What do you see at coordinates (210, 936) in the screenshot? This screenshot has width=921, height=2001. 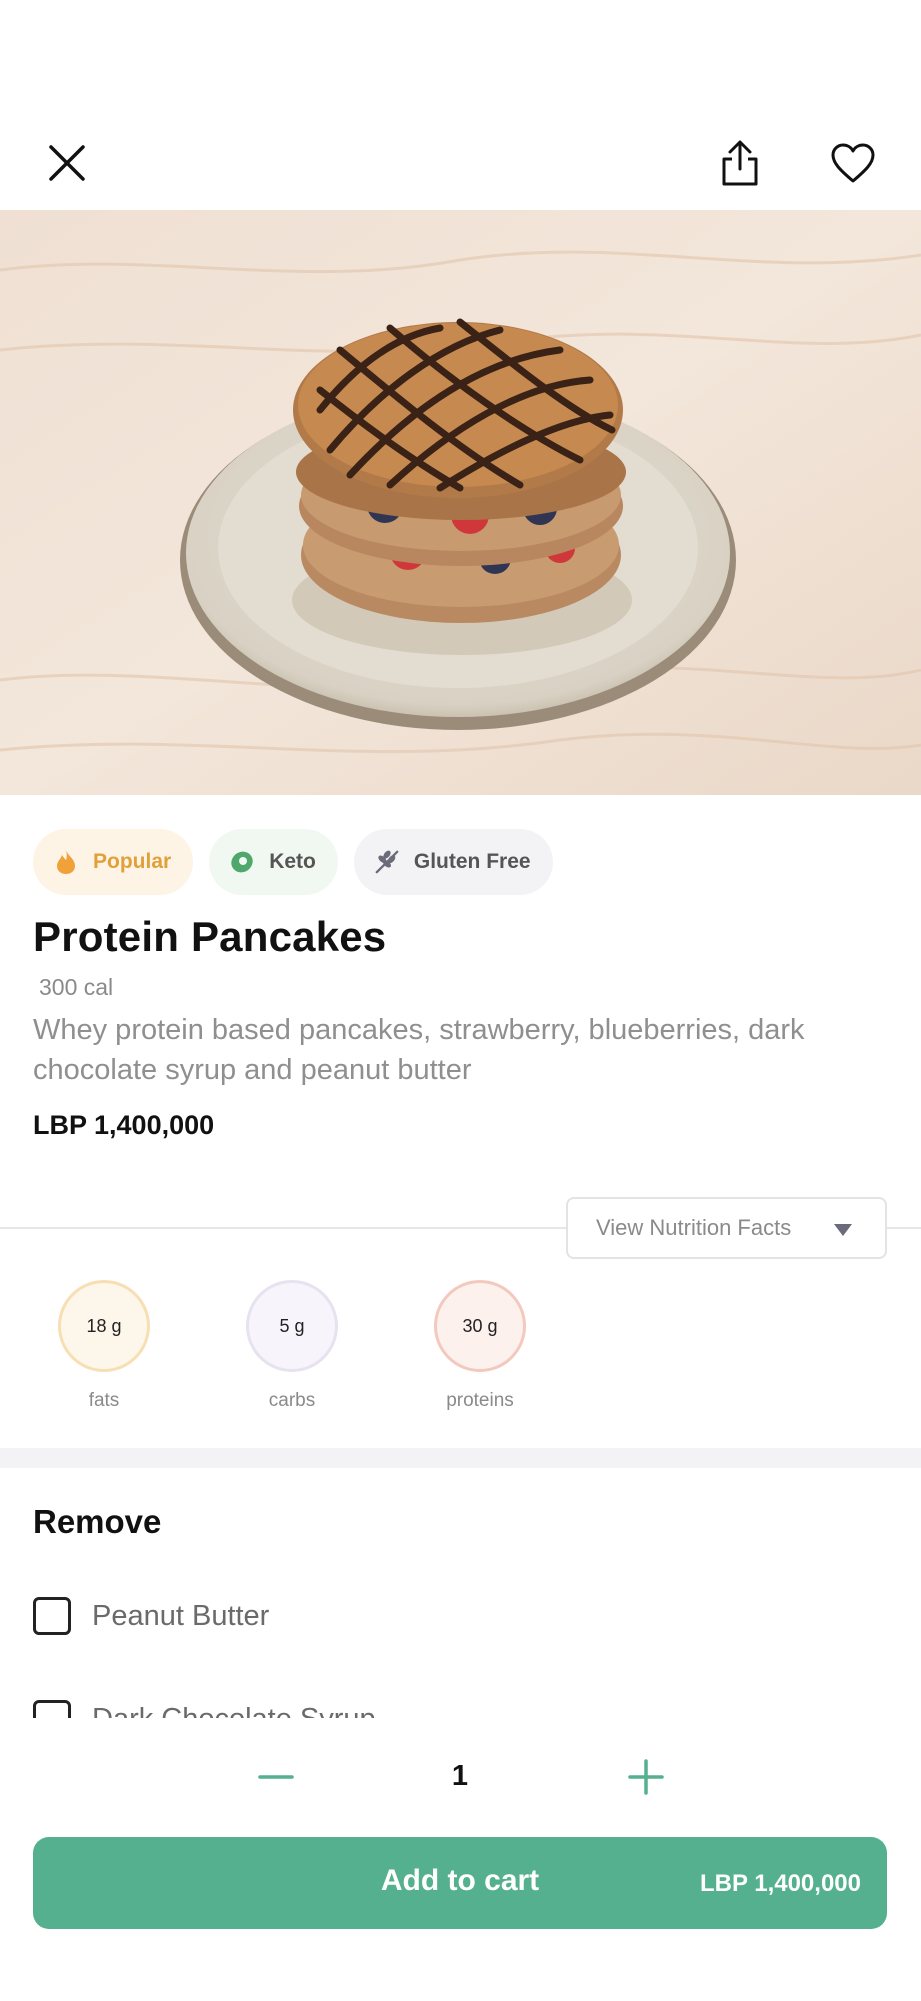 I see `product-title: Protein Pancakes` at bounding box center [210, 936].